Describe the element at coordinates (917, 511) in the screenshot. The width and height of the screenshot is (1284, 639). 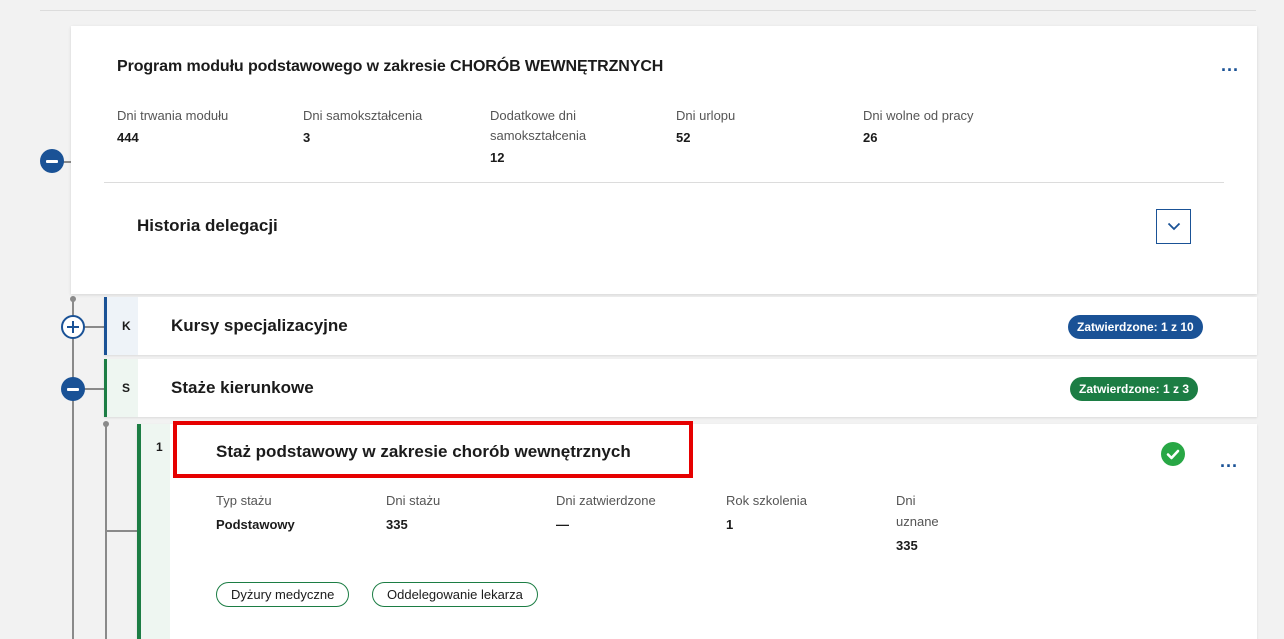
I see `stat-label: Dni uznane` at that location.